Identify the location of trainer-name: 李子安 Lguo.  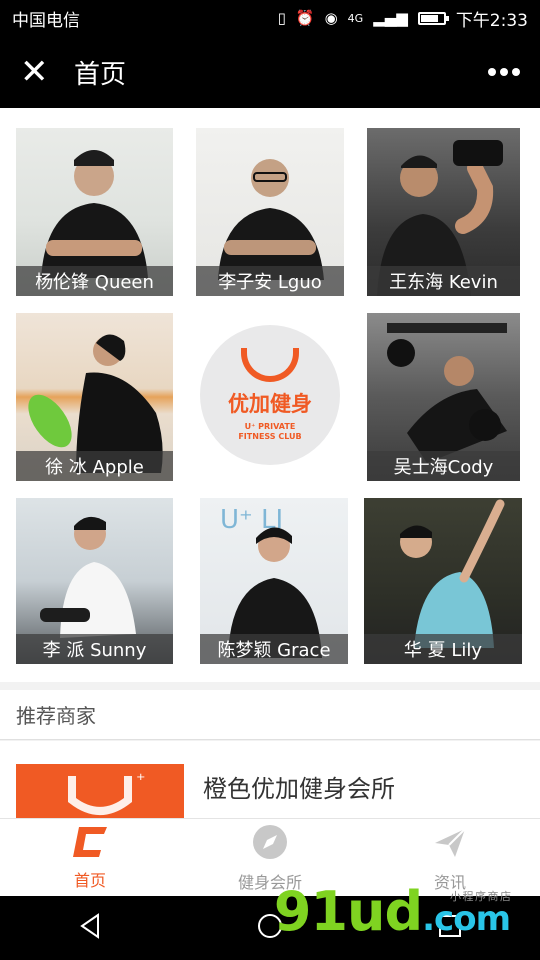
(270, 281).